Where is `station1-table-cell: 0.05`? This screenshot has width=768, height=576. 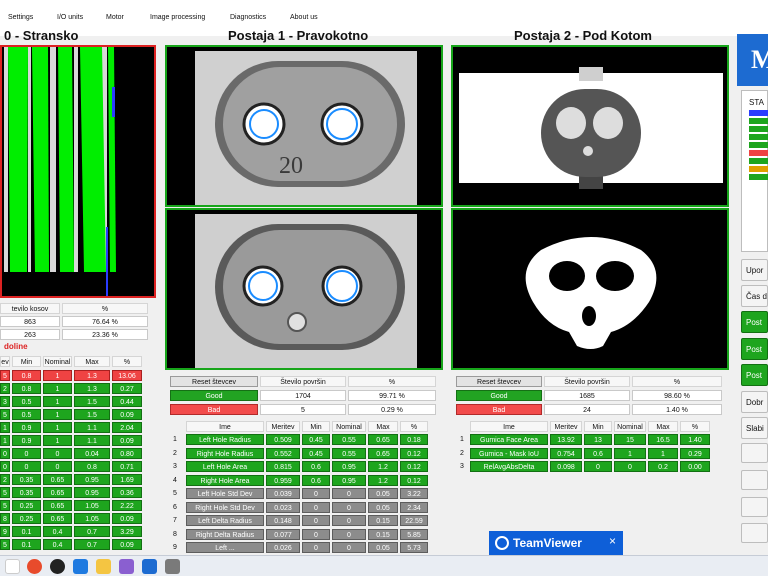
station1-table-cell: 0.05 is located at coordinates (383, 507).